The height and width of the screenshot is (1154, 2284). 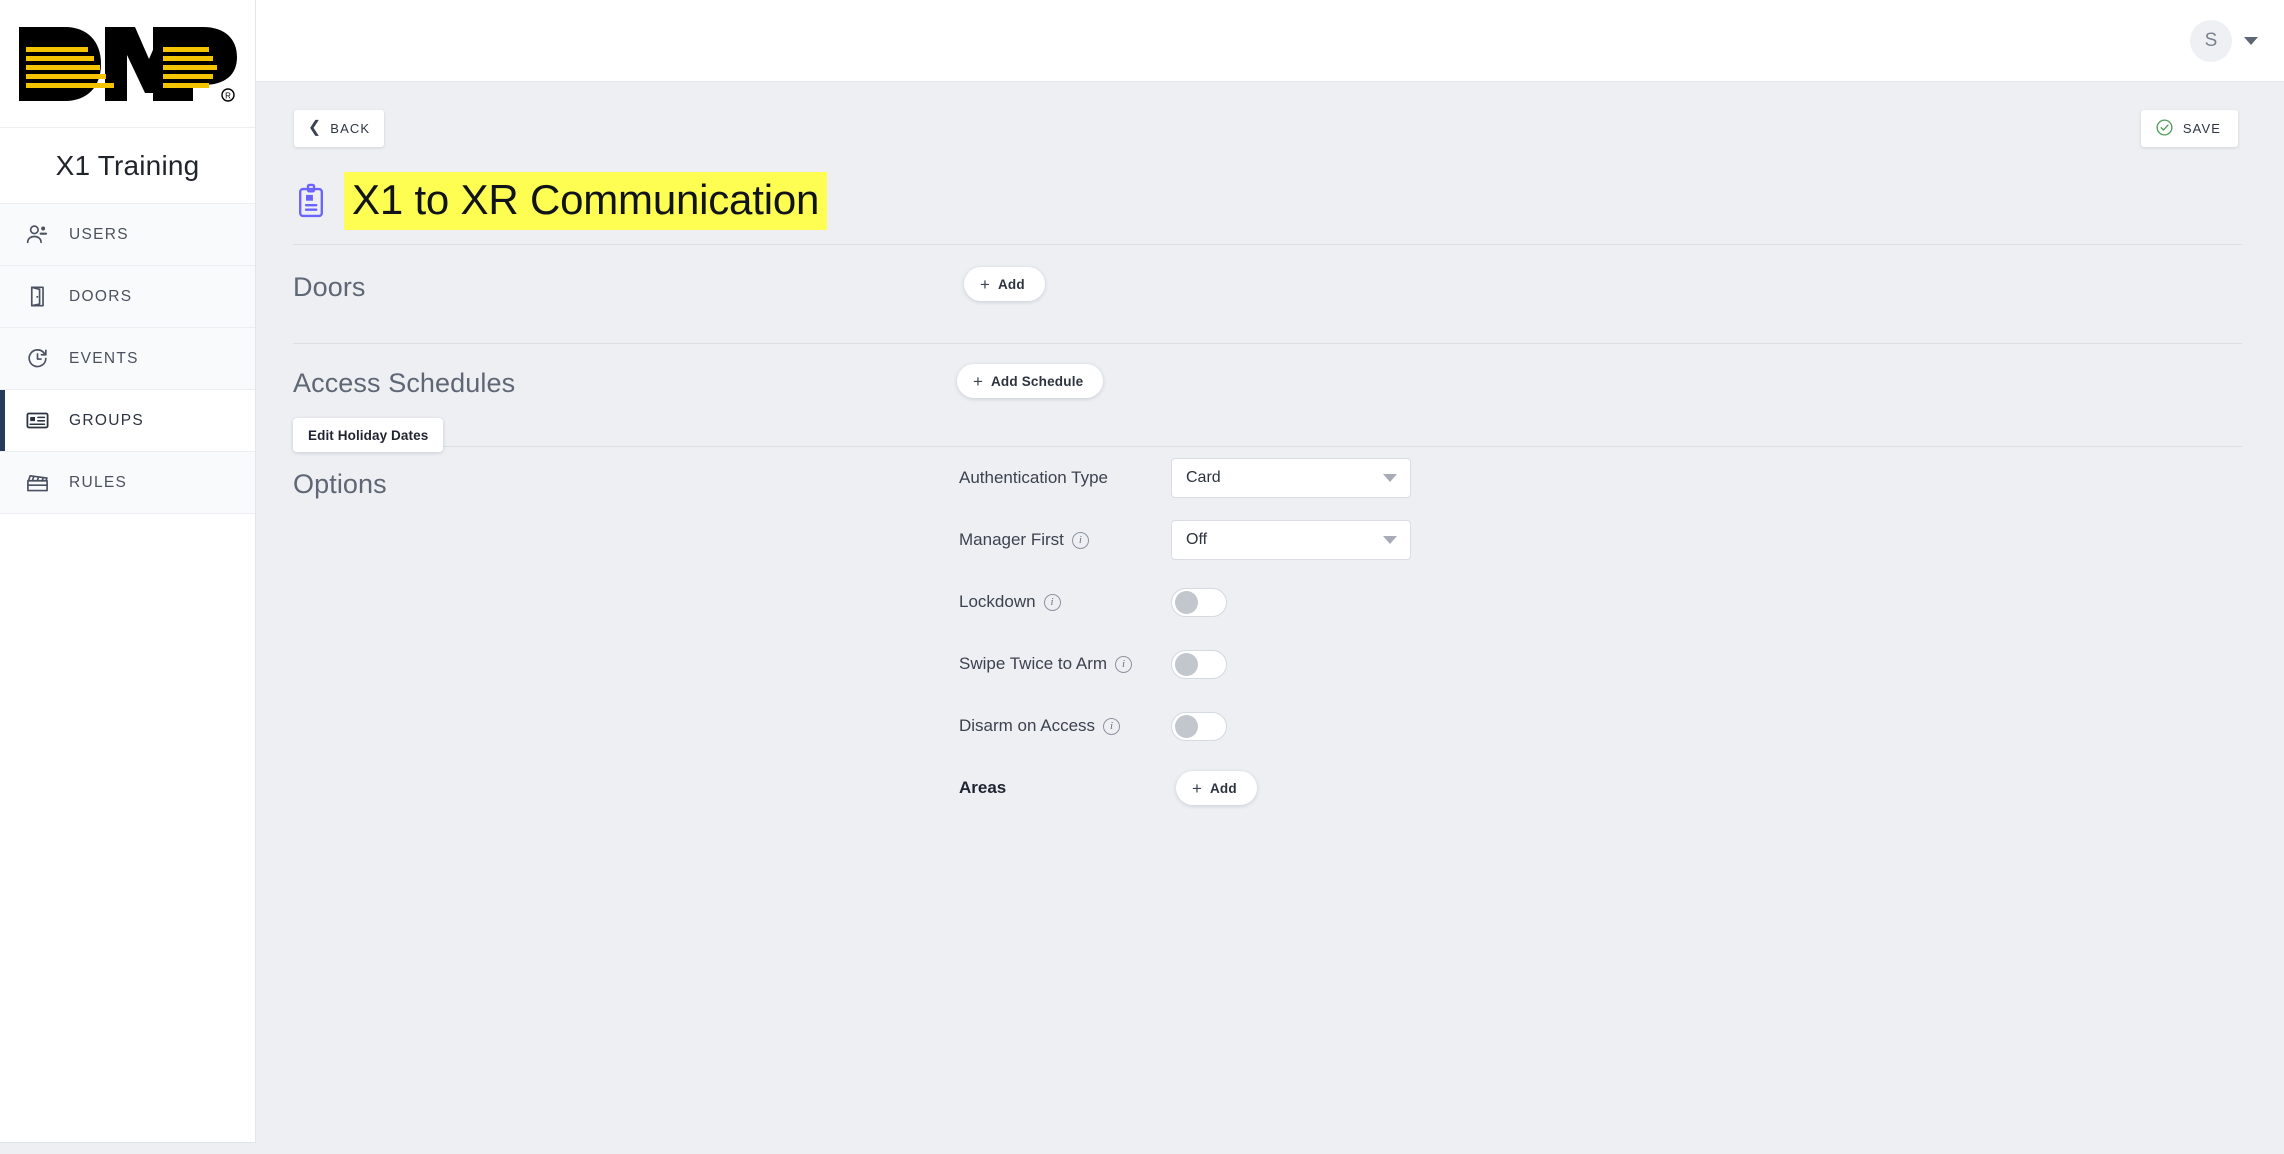 I want to click on authentication-type-select: Card, so click(x=1291, y=478).